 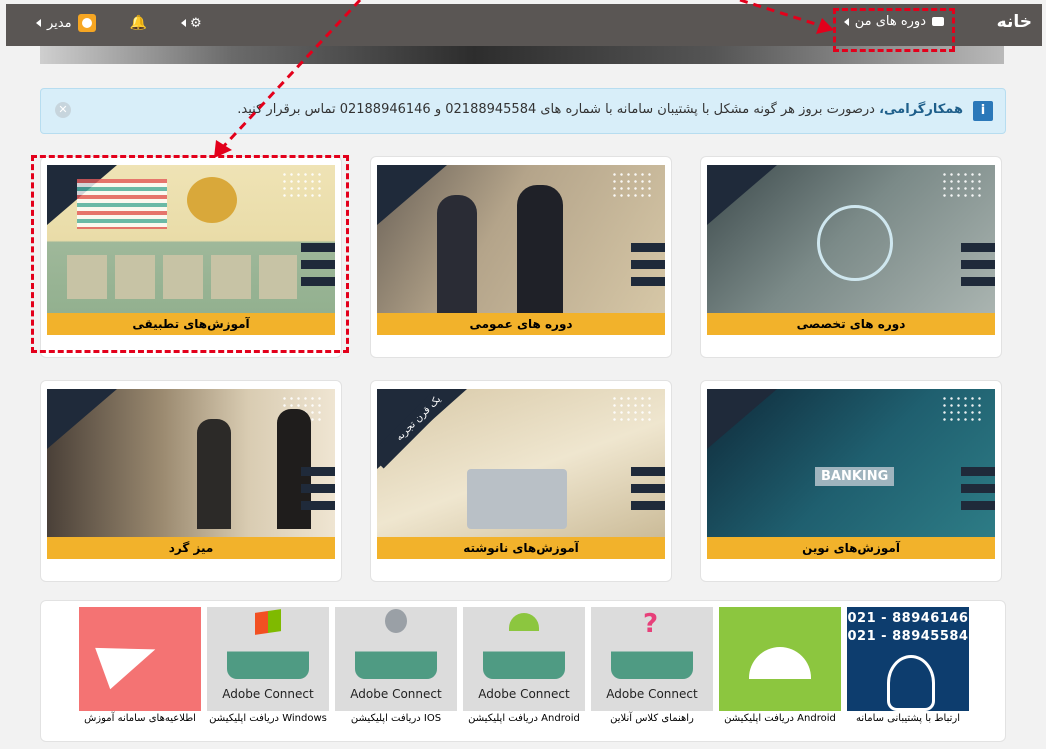 What do you see at coordinates (396, 621) in the screenshot?
I see `apple-icon` at bounding box center [396, 621].